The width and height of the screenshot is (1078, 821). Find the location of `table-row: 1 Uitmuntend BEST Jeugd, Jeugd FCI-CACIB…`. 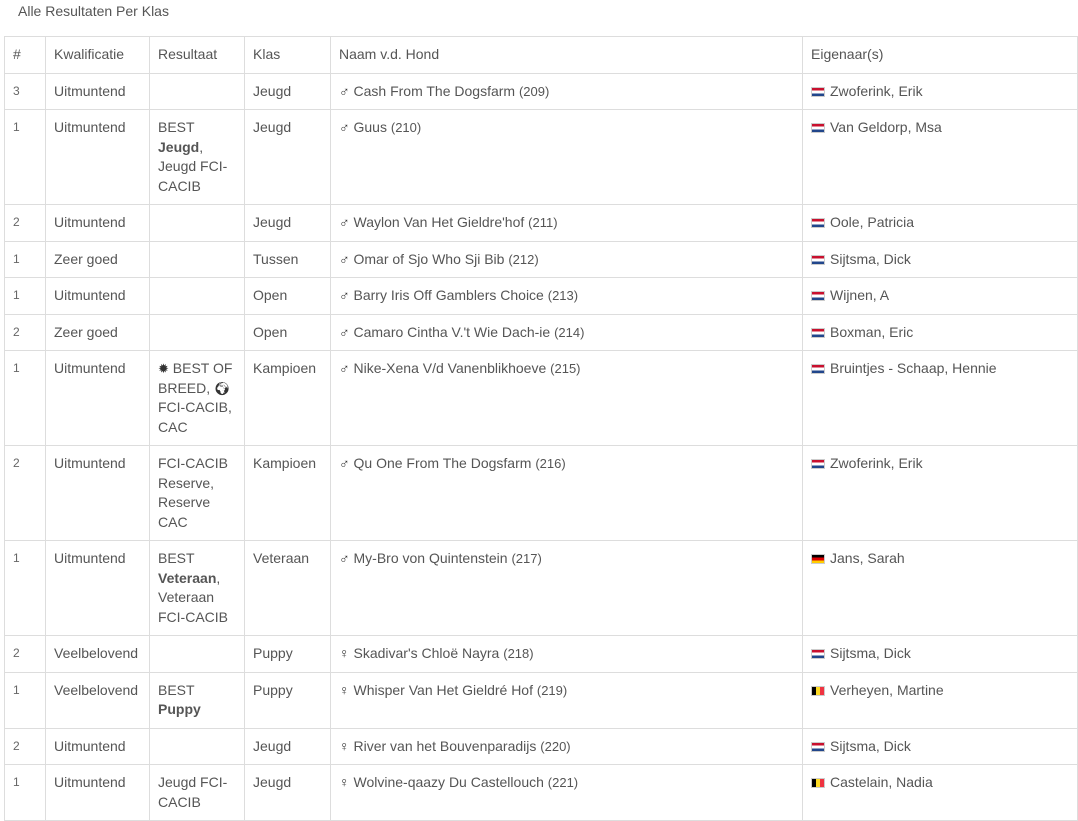

table-row: 1 Uitmuntend BEST Jeugd, Jeugd FCI-CACIB… is located at coordinates (541, 157).